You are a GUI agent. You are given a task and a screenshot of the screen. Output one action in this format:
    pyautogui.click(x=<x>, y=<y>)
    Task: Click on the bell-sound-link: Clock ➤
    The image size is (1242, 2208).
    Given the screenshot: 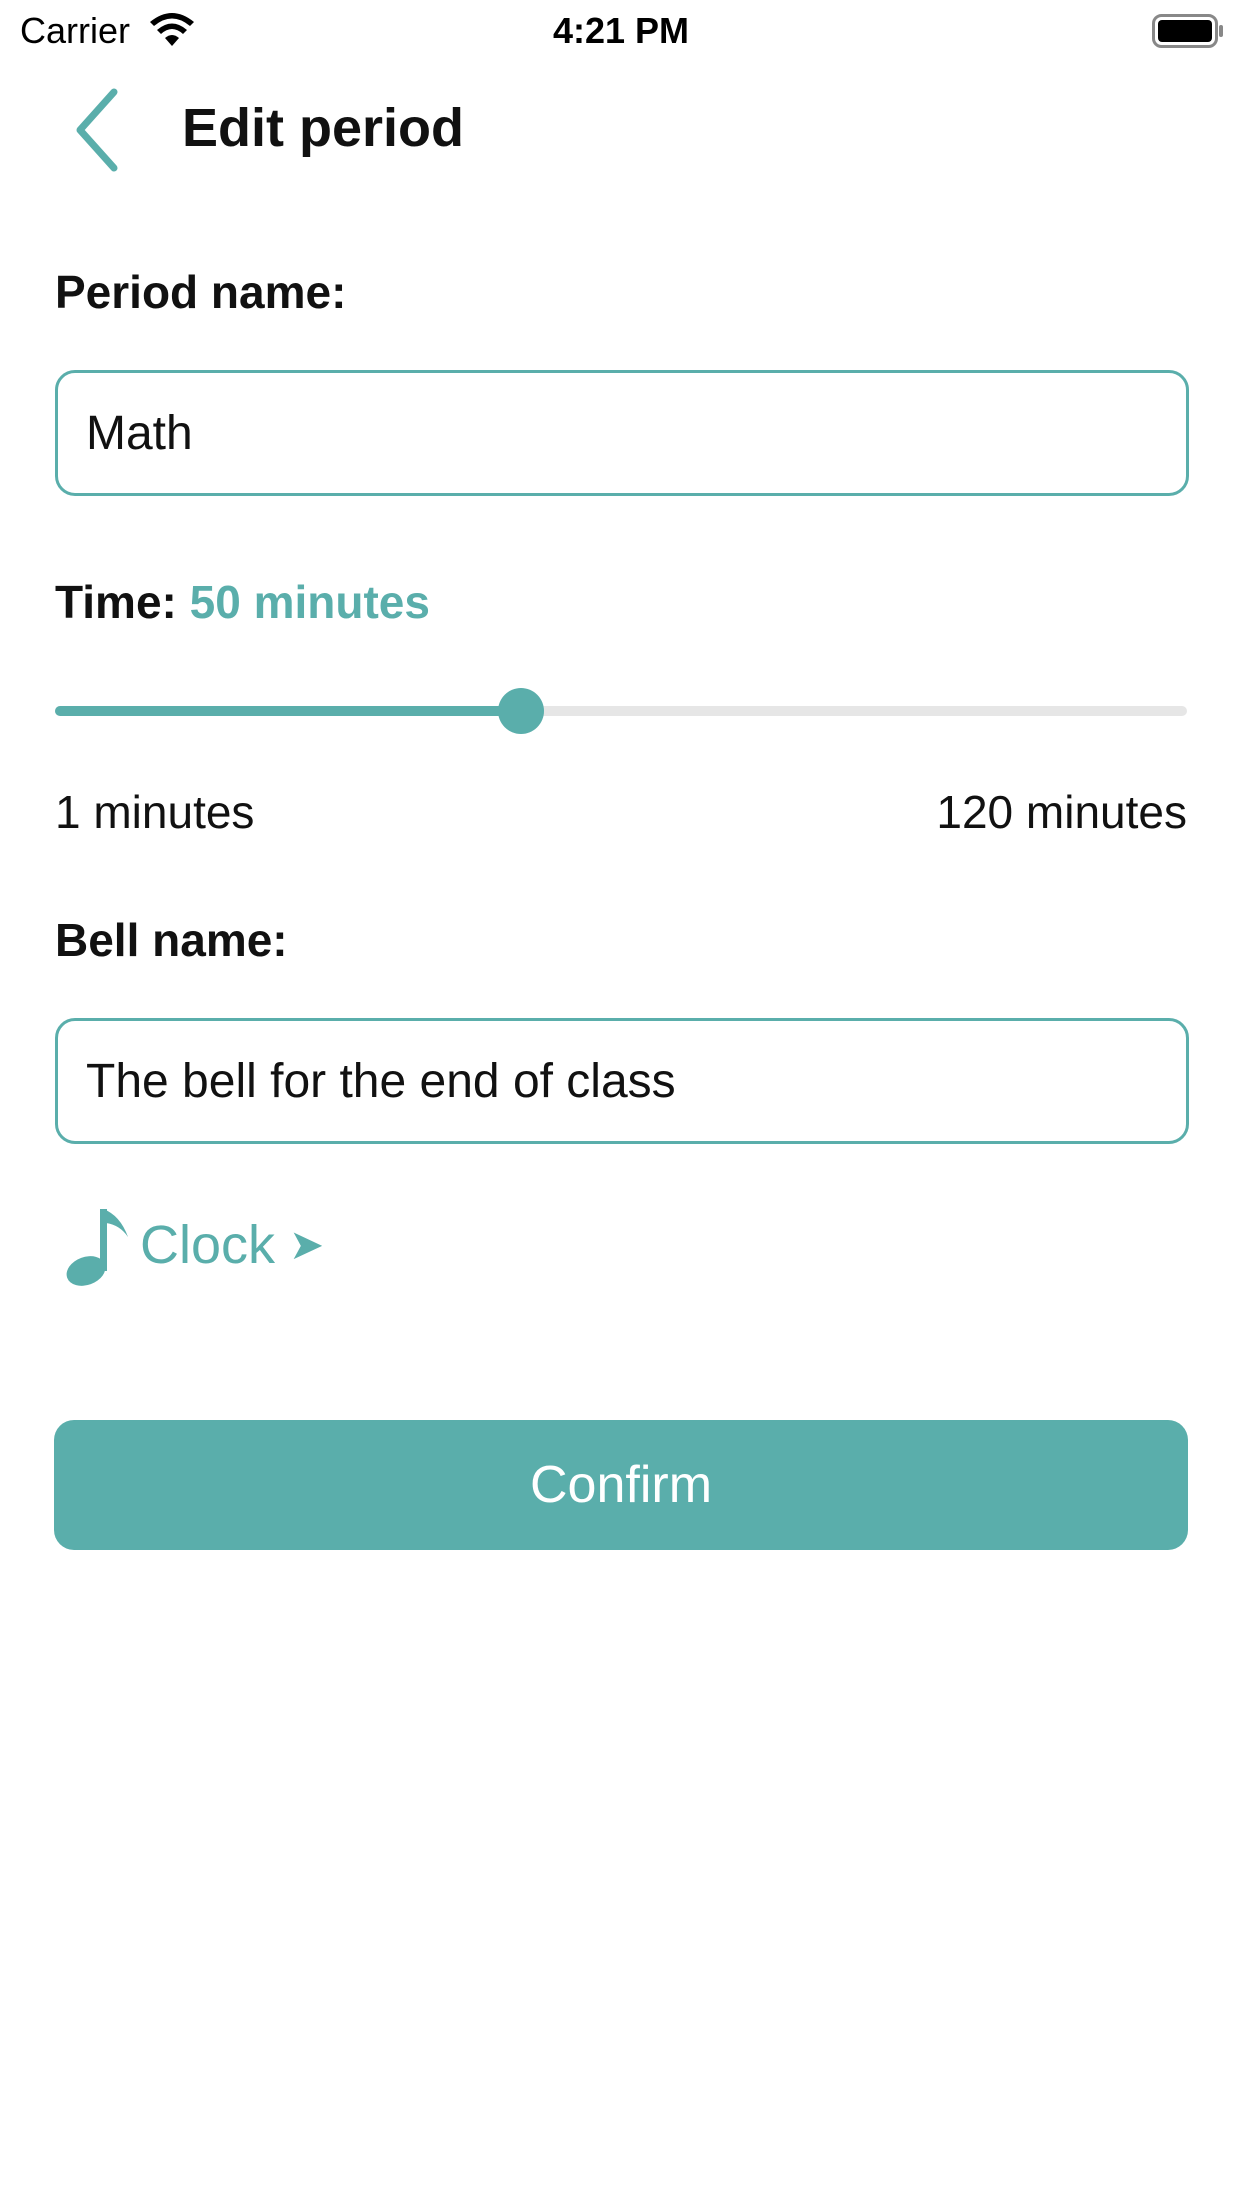 What is the action you would take?
    pyautogui.click(x=193, y=1245)
    